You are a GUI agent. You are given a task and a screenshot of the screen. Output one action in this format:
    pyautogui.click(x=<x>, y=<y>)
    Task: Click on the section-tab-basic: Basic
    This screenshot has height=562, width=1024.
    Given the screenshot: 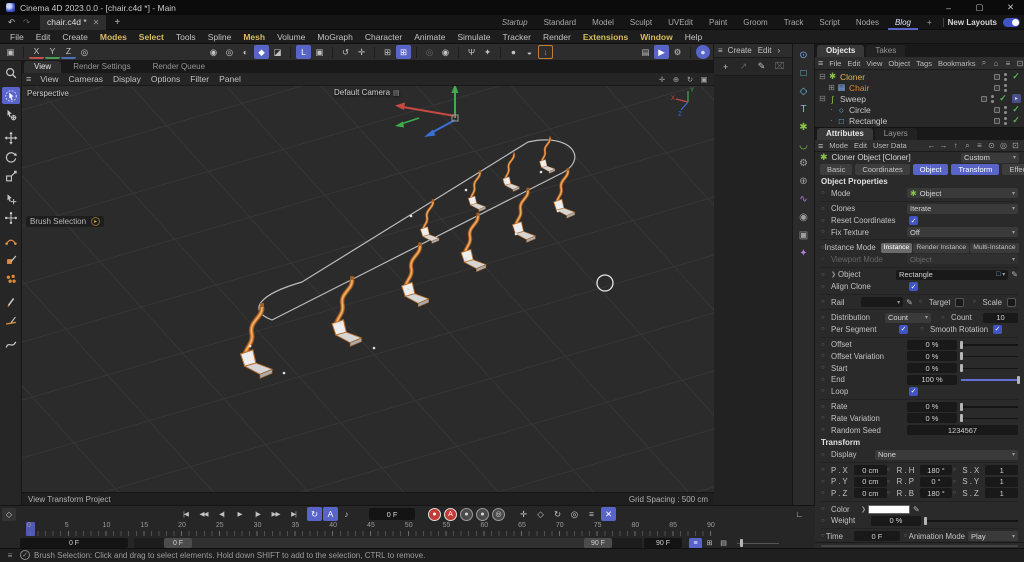 What is the action you would take?
    pyautogui.click(x=836, y=169)
    